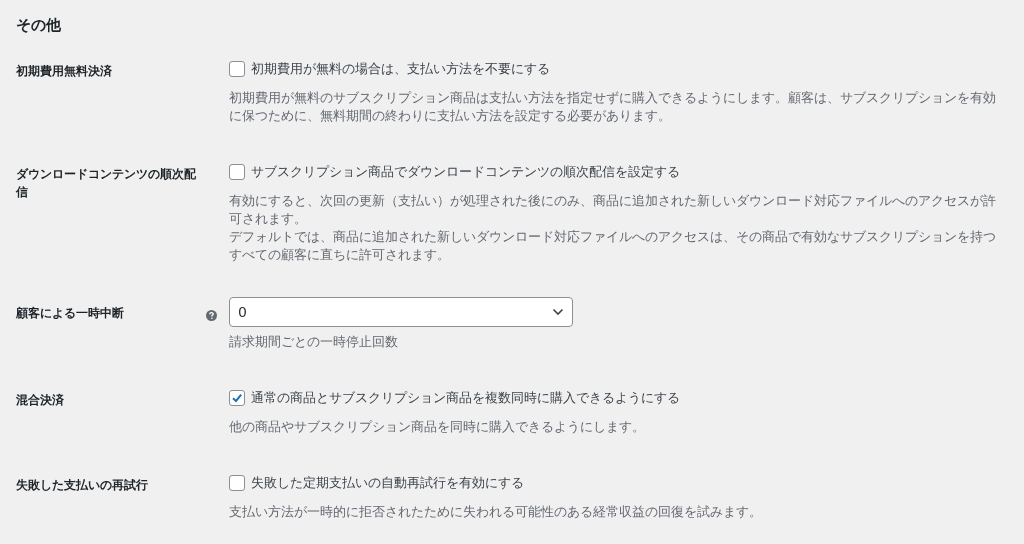 This screenshot has width=1024, height=544. Describe the element at coordinates (496, 512) in the screenshot. I see `description-text: 支払い方法が一時的に拒否されたために失われる可能性のある経常収益の回復を試みます。` at that location.